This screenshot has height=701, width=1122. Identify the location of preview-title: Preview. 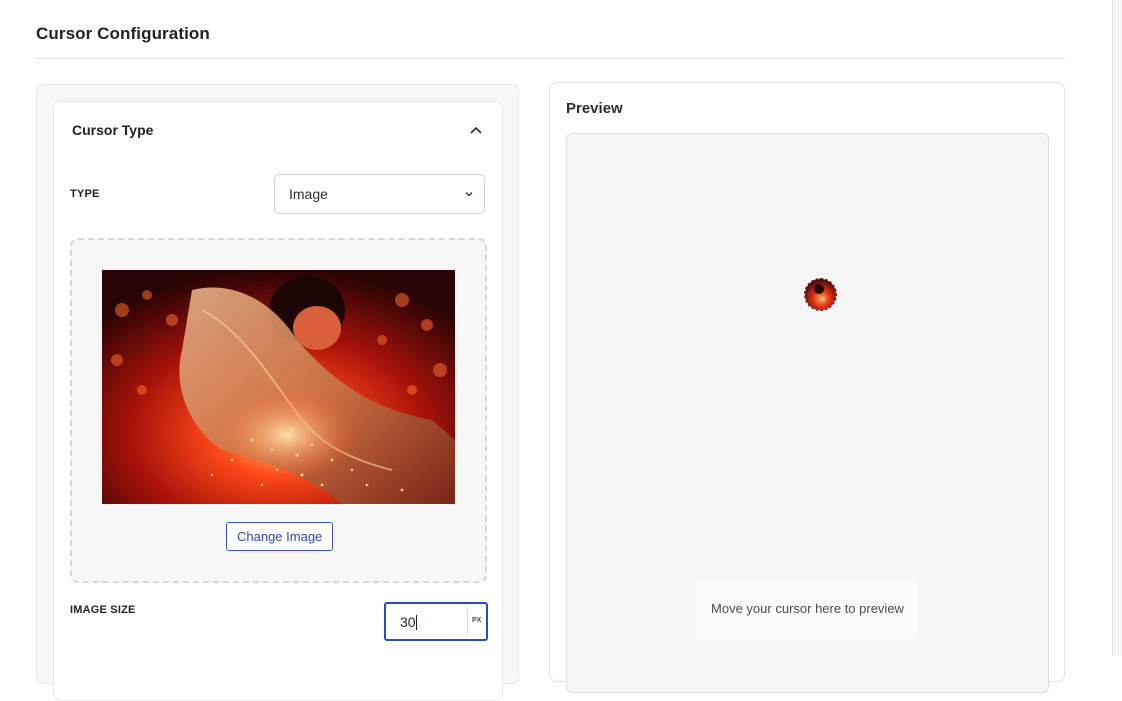
(594, 108).